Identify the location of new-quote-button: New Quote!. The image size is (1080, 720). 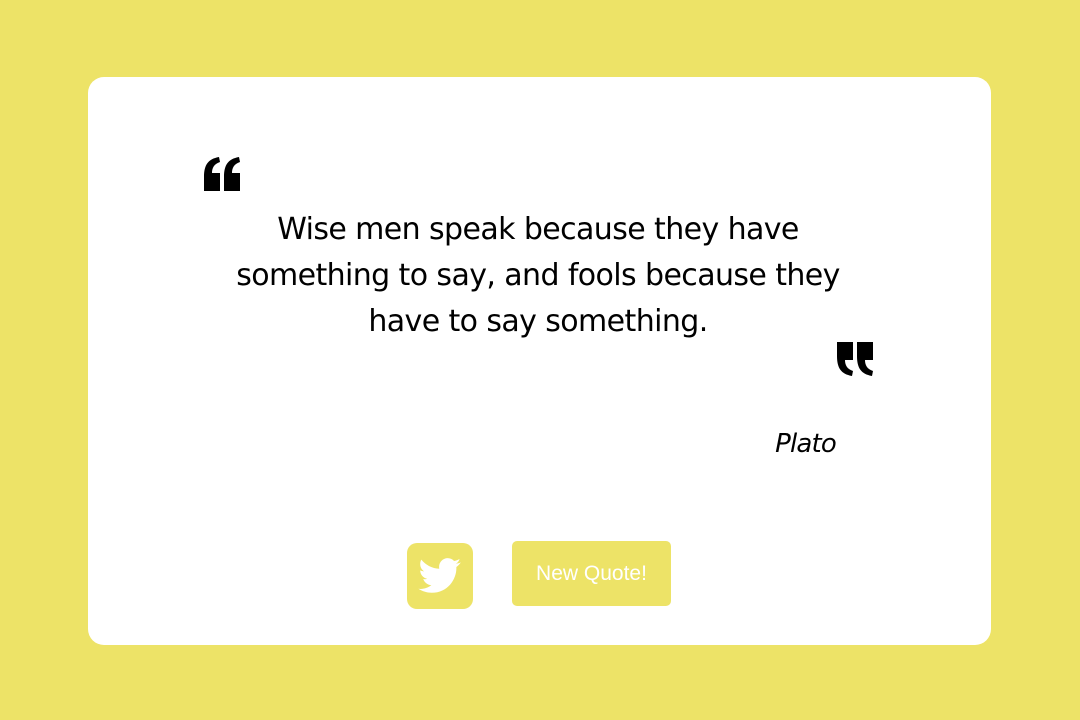
(591, 573).